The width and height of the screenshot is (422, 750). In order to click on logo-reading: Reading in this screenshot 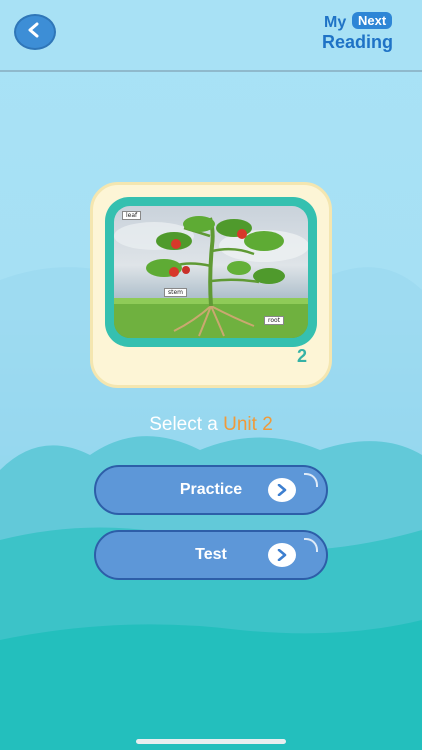, I will do `click(358, 42)`.